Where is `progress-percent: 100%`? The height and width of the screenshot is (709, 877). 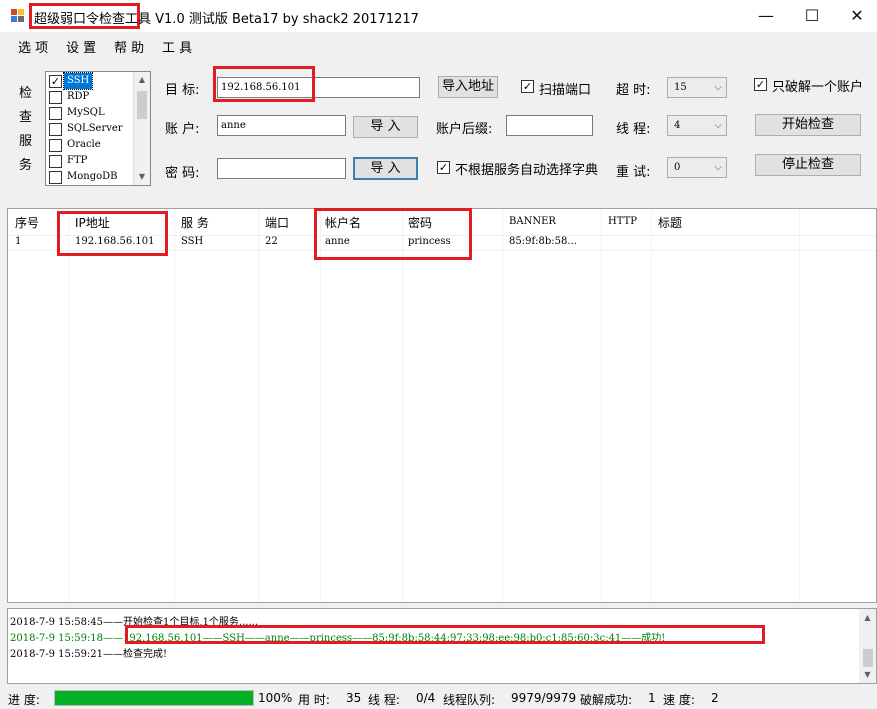
progress-percent: 100% is located at coordinates (275, 698).